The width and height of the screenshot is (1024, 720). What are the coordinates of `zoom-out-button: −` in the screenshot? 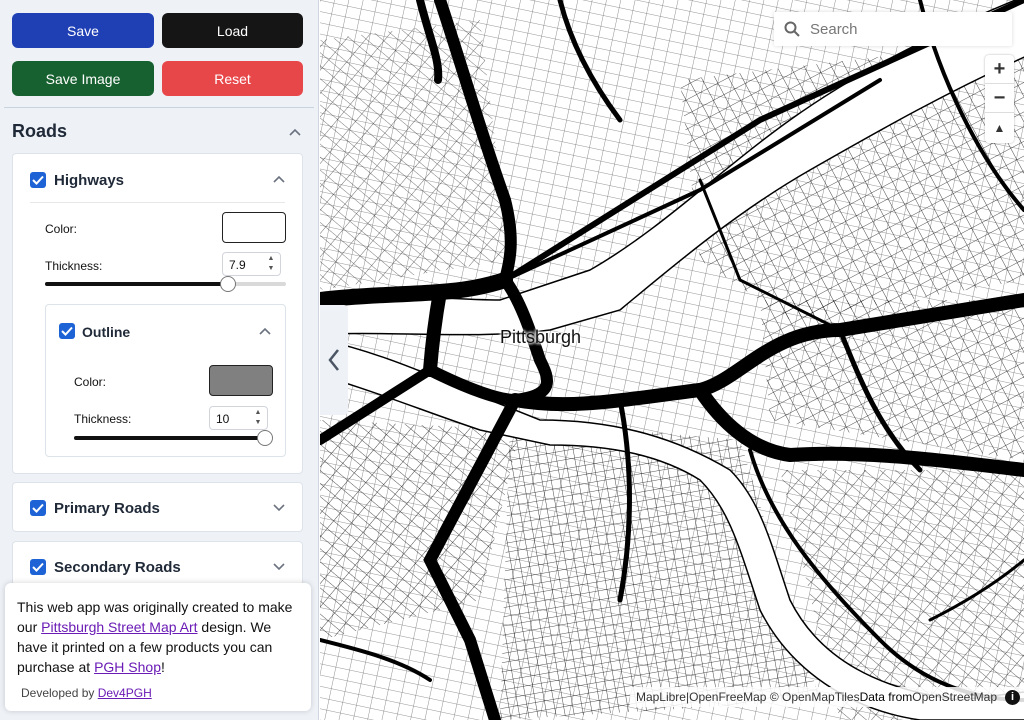 It's located at (999, 98).